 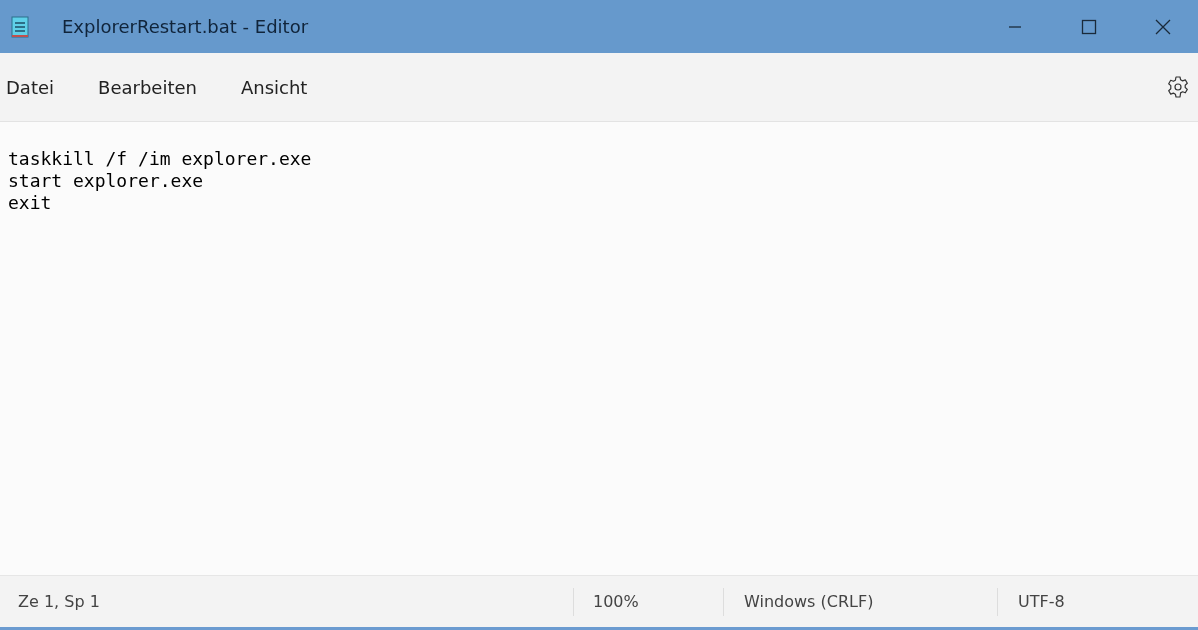 I want to click on status-text: 100%, so click(x=616, y=601).